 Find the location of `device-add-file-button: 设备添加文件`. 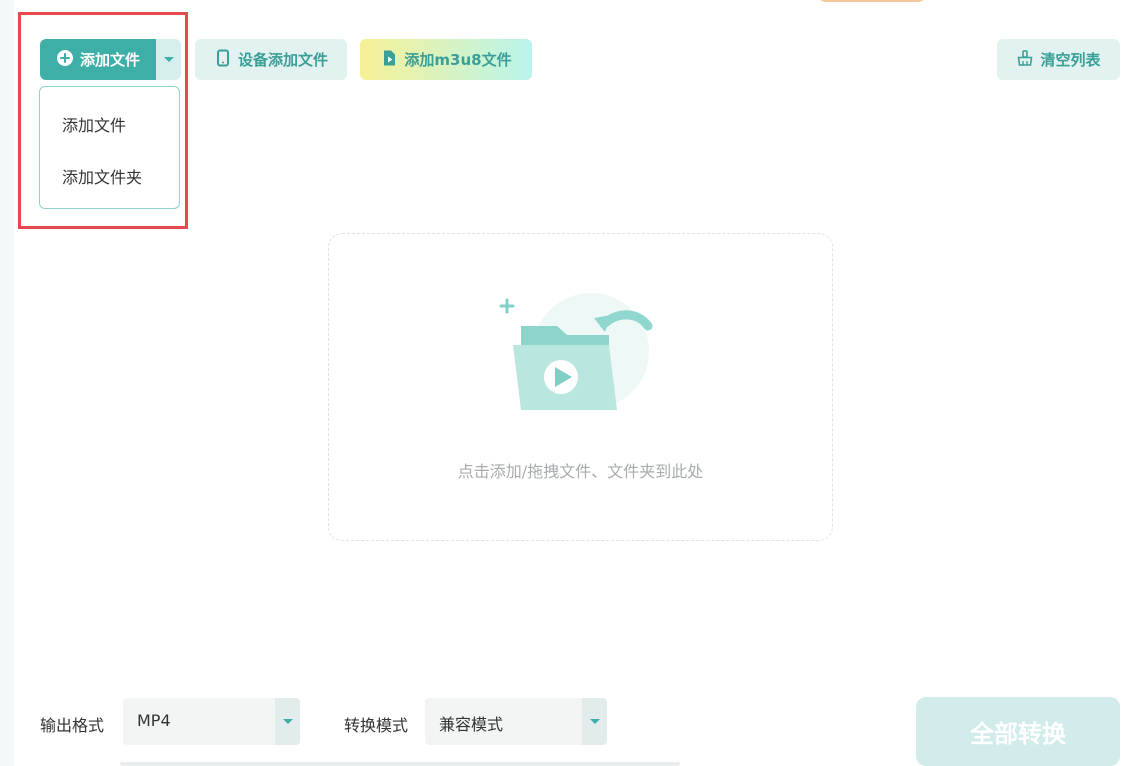

device-add-file-button: 设备添加文件 is located at coordinates (271, 59).